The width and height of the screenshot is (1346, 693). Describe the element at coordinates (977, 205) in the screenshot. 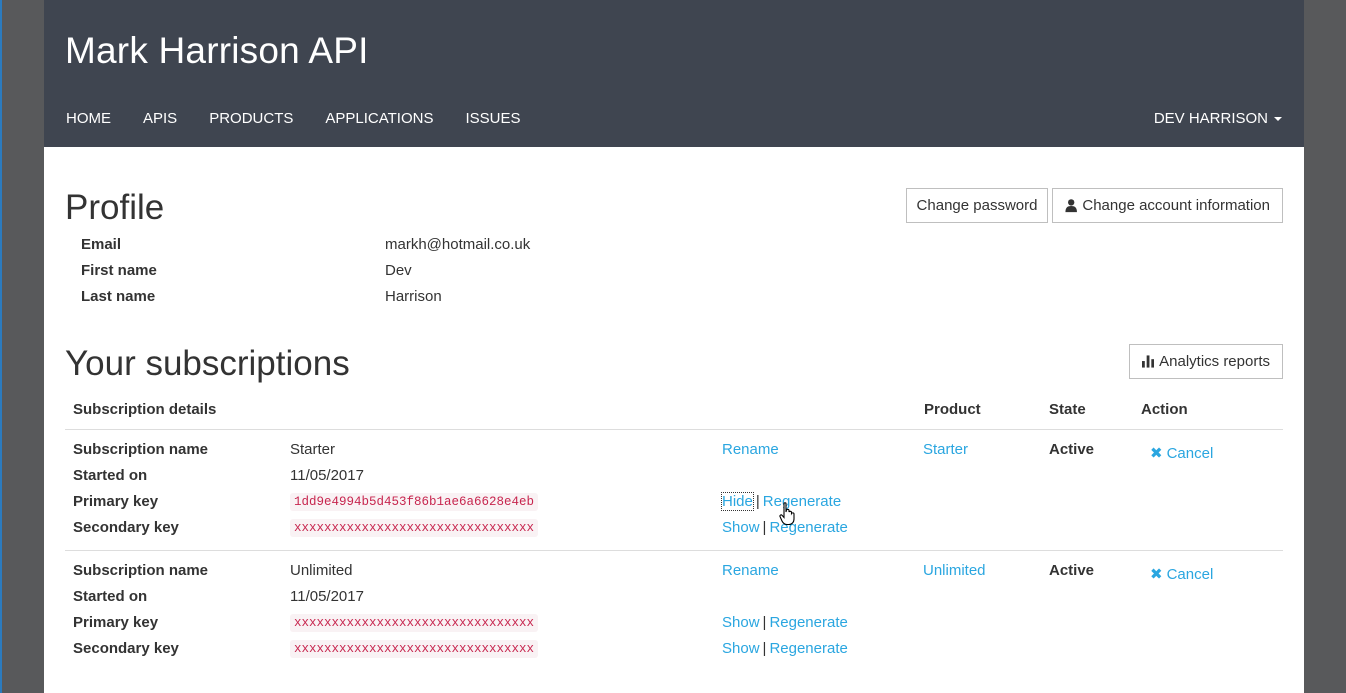

I see `change-password-button: Change password` at that location.